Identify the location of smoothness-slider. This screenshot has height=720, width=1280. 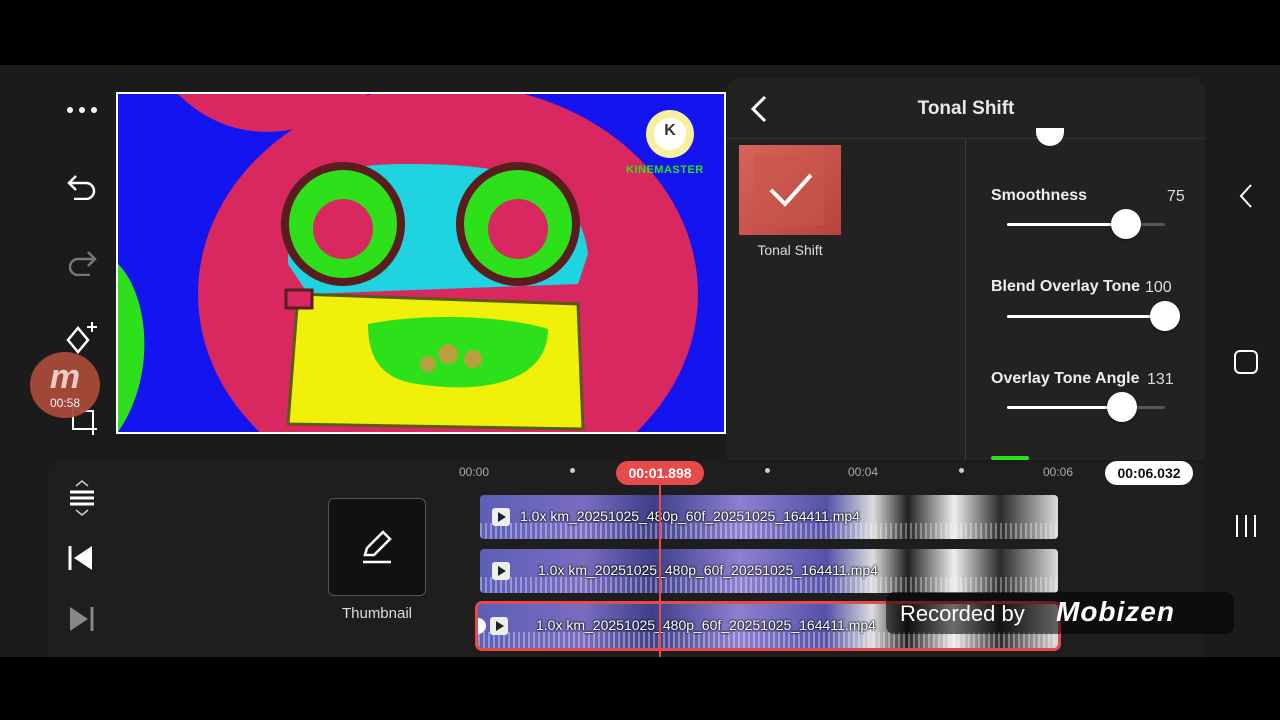
(1086, 224).